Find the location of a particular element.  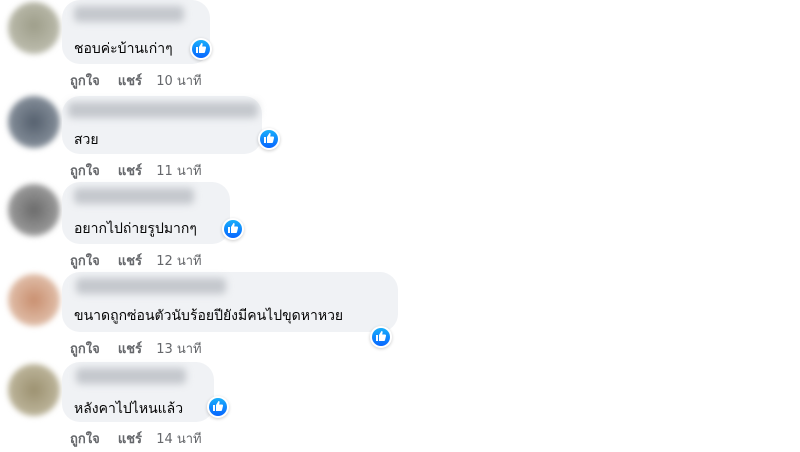

comment-actions: ถูกใจ แชร์ 10 นาที is located at coordinates (136, 80).